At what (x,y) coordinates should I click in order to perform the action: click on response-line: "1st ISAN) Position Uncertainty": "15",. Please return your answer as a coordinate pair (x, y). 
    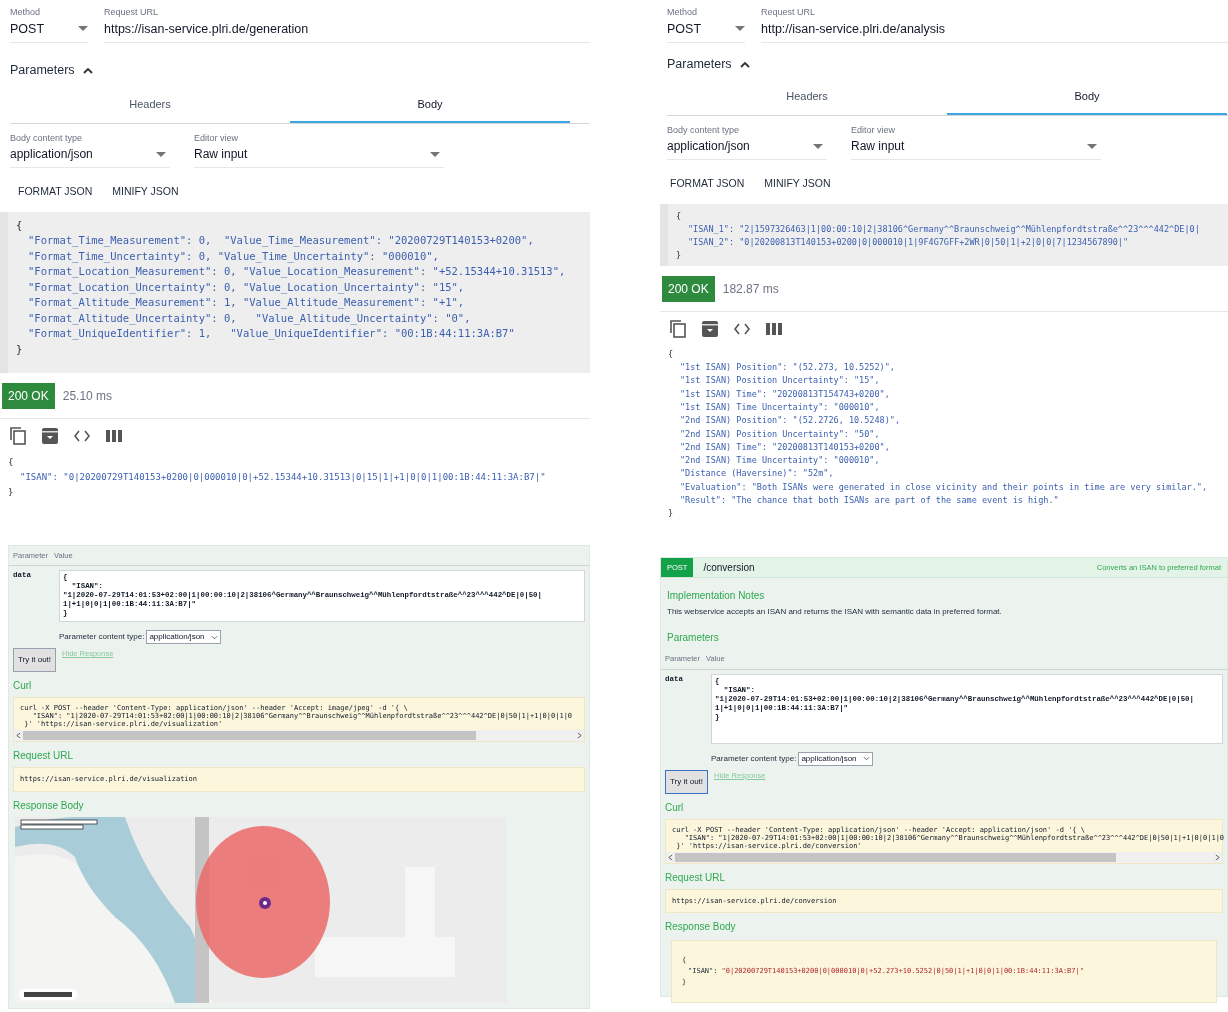
    Looking at the image, I should click on (780, 381).